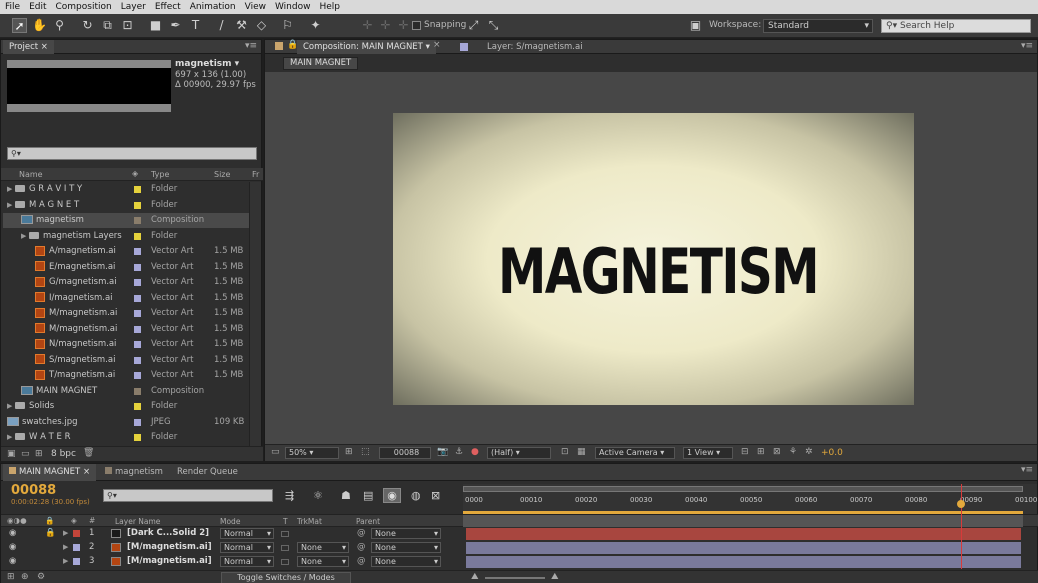 This screenshot has width=1038, height=583. What do you see at coordinates (475, 577) in the screenshot?
I see `zoom-out-mountain-icon: ⛰` at bounding box center [475, 577].